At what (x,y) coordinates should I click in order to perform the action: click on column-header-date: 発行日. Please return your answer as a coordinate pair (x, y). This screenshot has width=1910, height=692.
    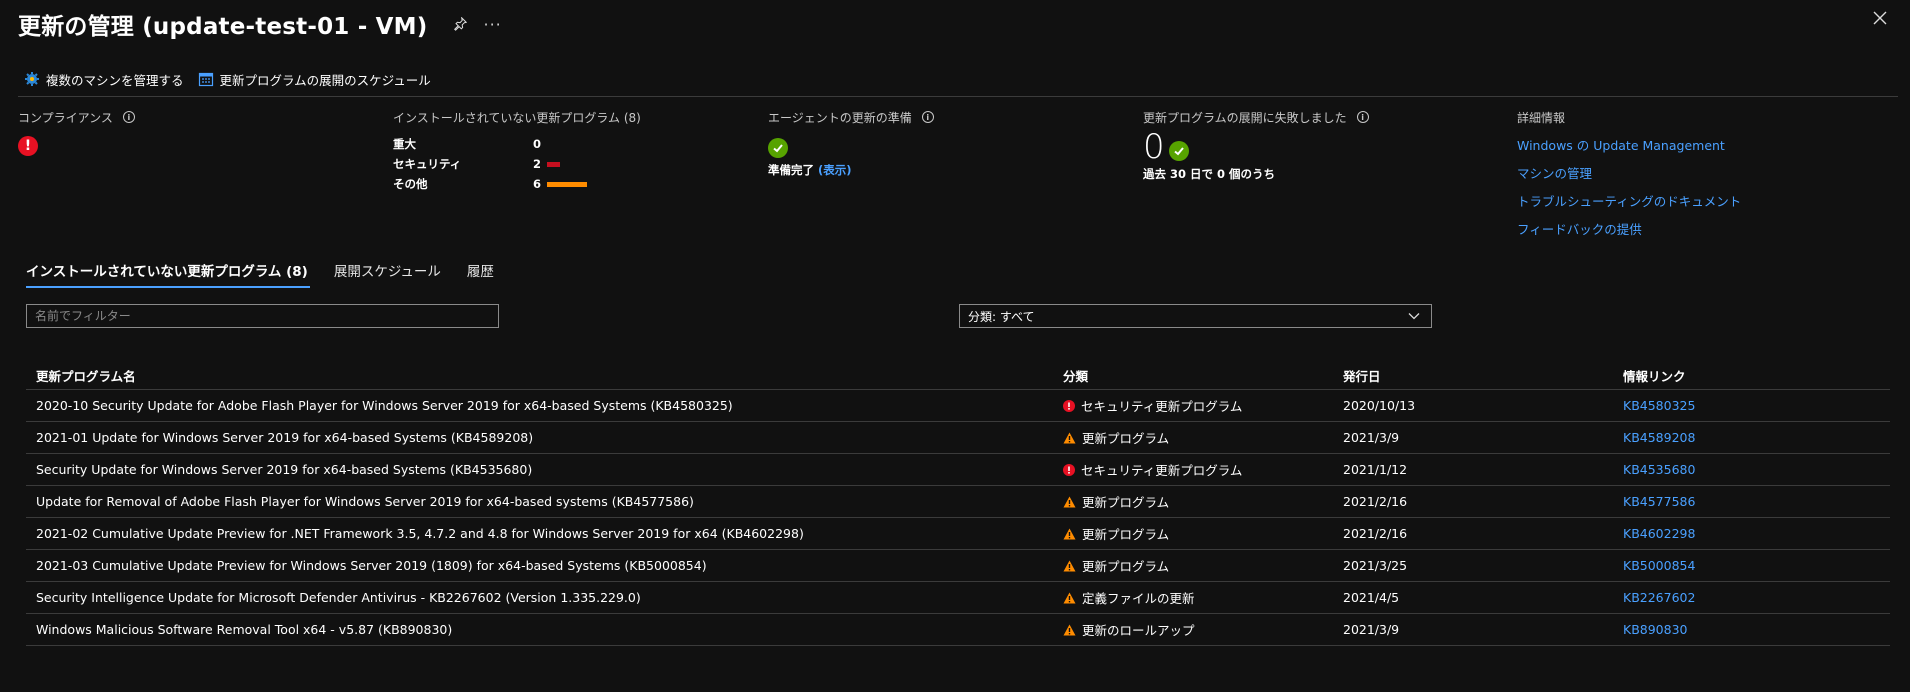
    Looking at the image, I should click on (1483, 375).